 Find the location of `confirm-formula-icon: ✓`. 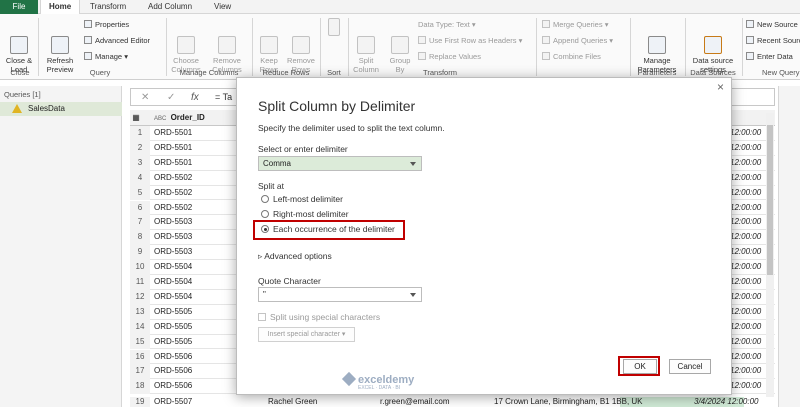

confirm-formula-icon: ✓ is located at coordinates (171, 97).